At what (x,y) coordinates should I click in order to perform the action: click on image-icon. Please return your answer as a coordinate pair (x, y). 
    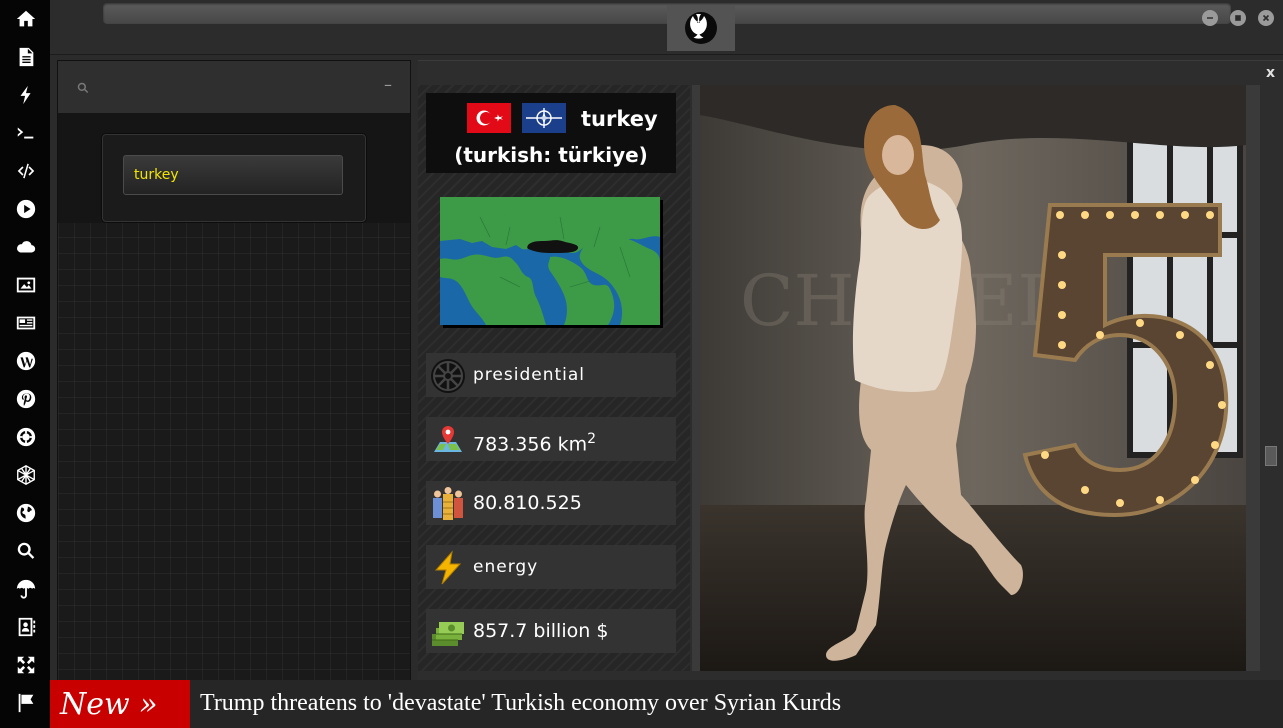
    Looking at the image, I should click on (26, 285).